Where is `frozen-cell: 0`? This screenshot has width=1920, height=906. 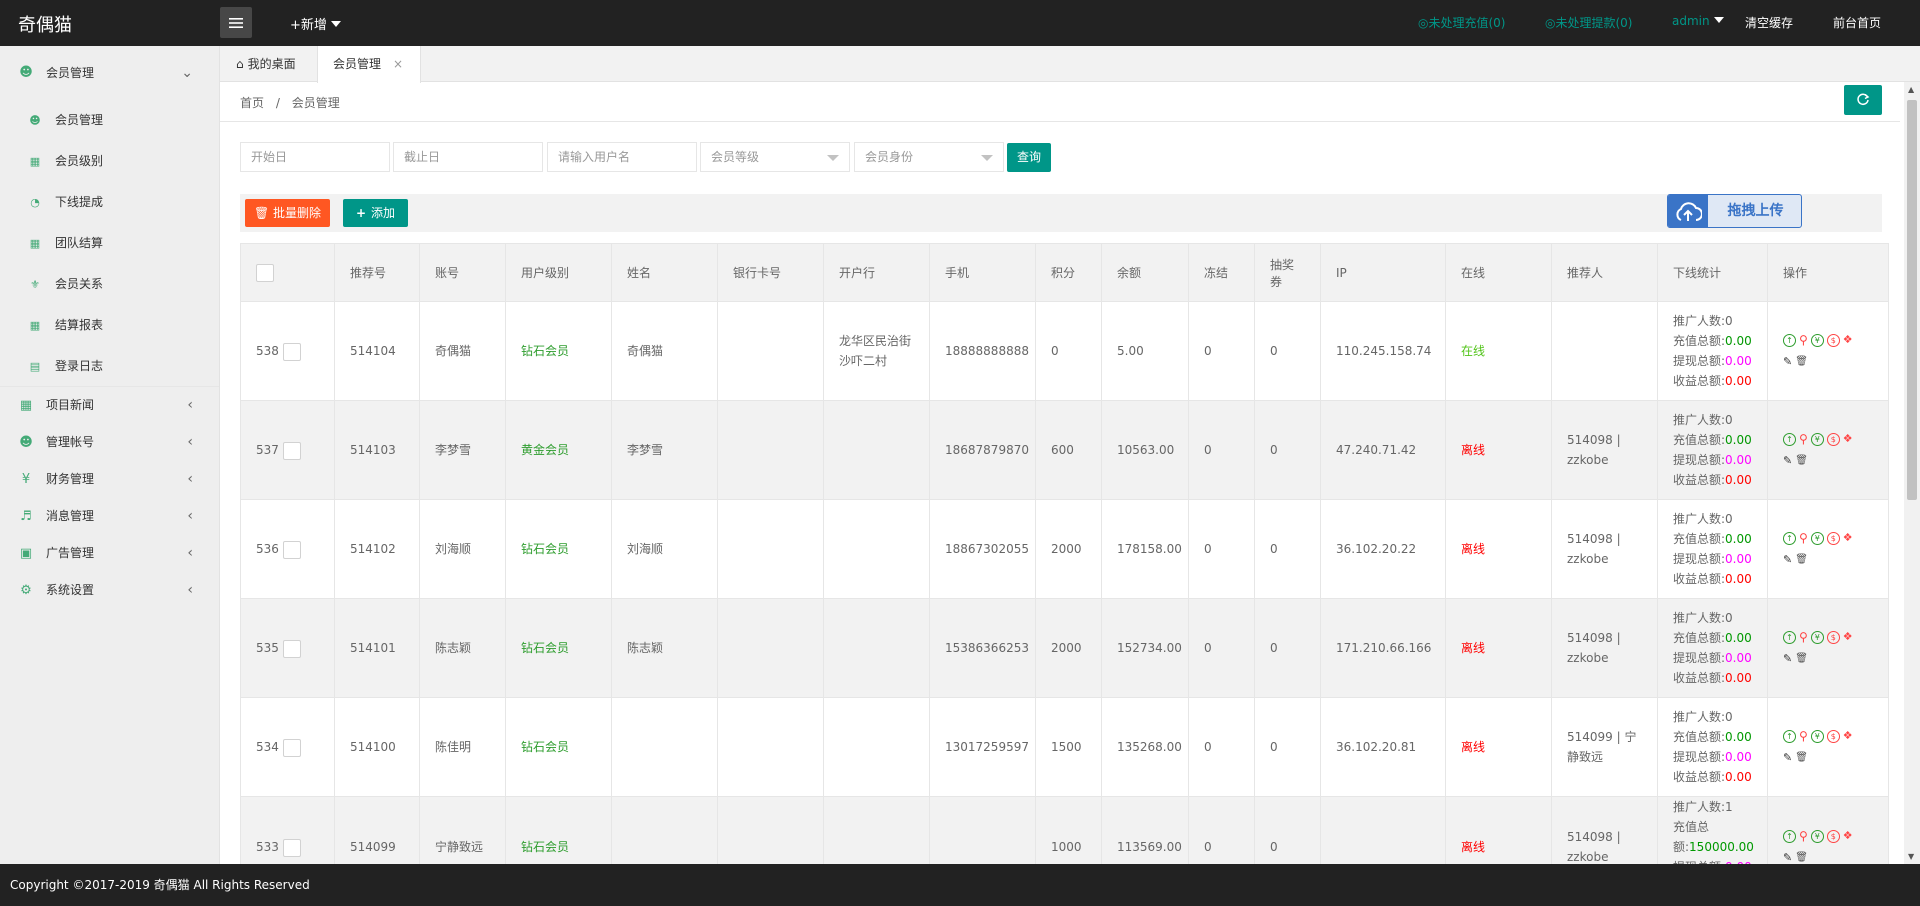 frozen-cell: 0 is located at coordinates (1221, 648).